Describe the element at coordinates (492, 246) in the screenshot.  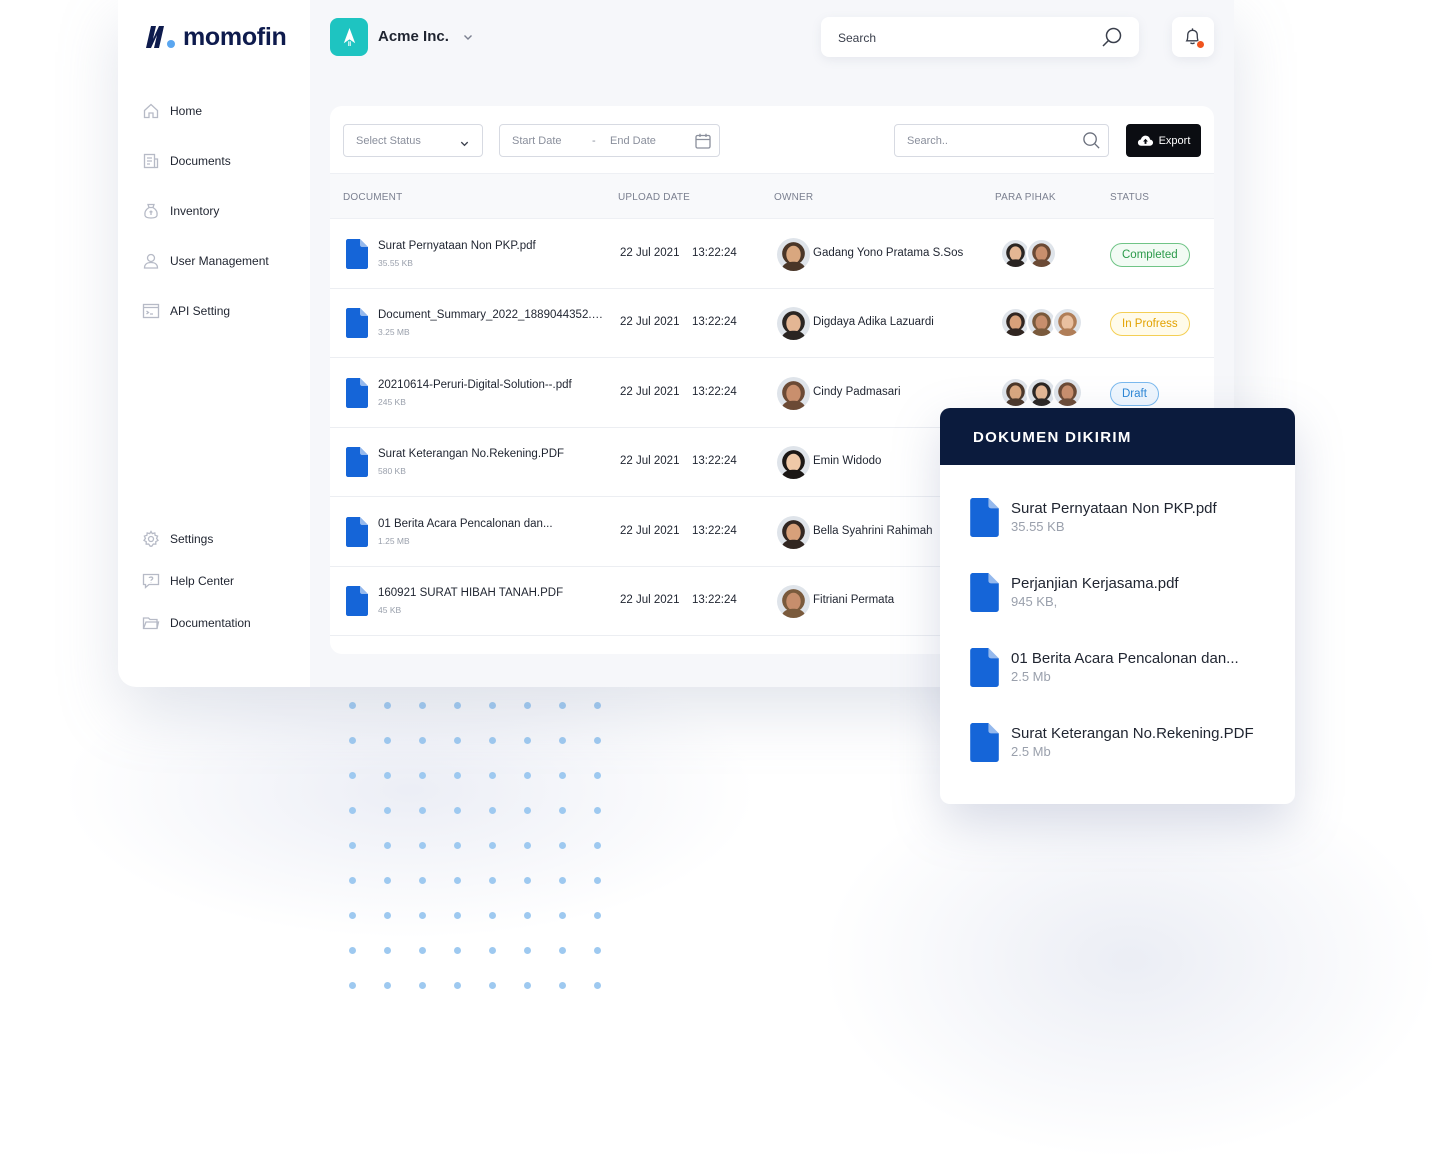
I see `document-name: Surat Pernyataan Non PKP.pdf` at that location.